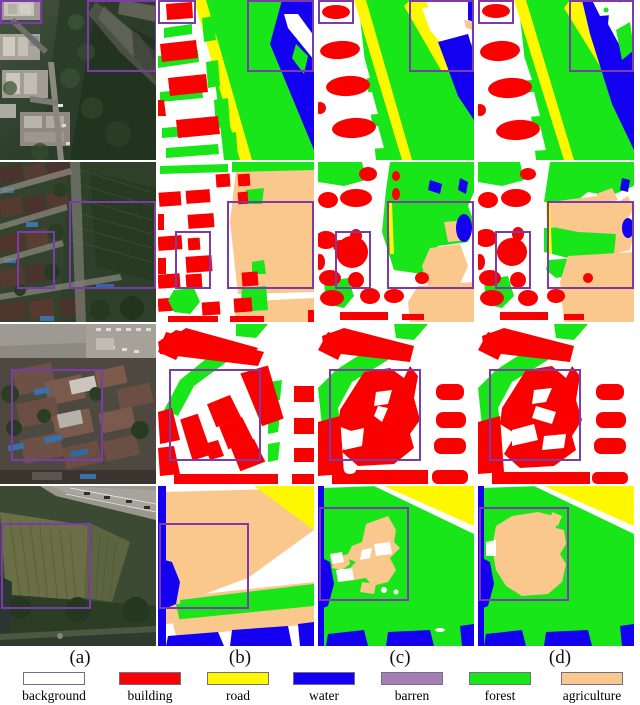  I want to click on legend-item-barren: barren, so click(412, 688).